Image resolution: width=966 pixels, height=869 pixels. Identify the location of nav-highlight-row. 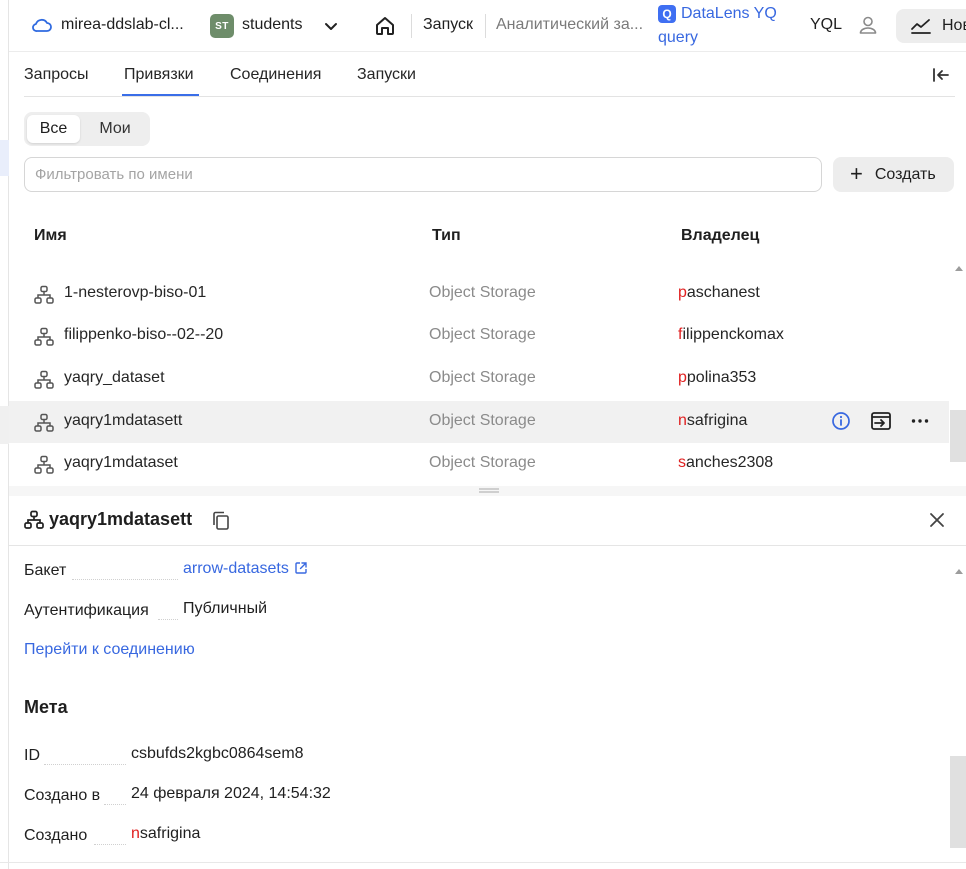
(4, 425).